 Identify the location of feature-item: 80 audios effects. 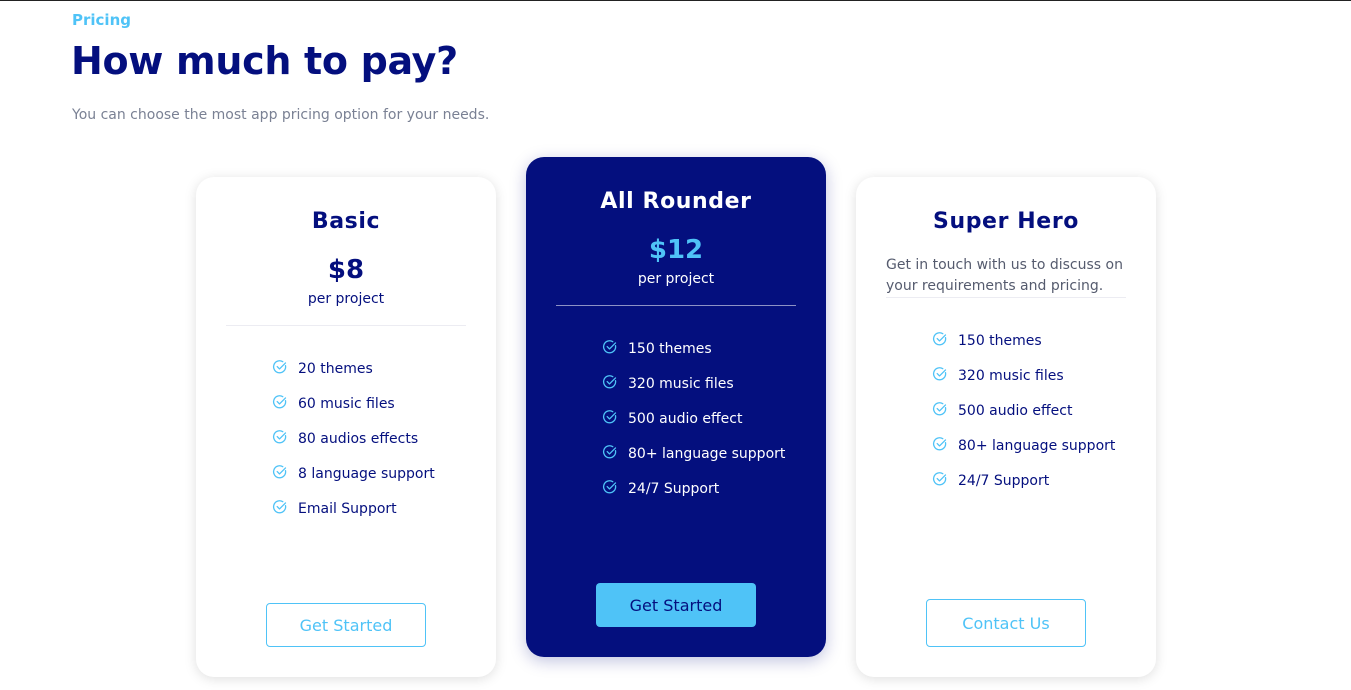
(353, 448).